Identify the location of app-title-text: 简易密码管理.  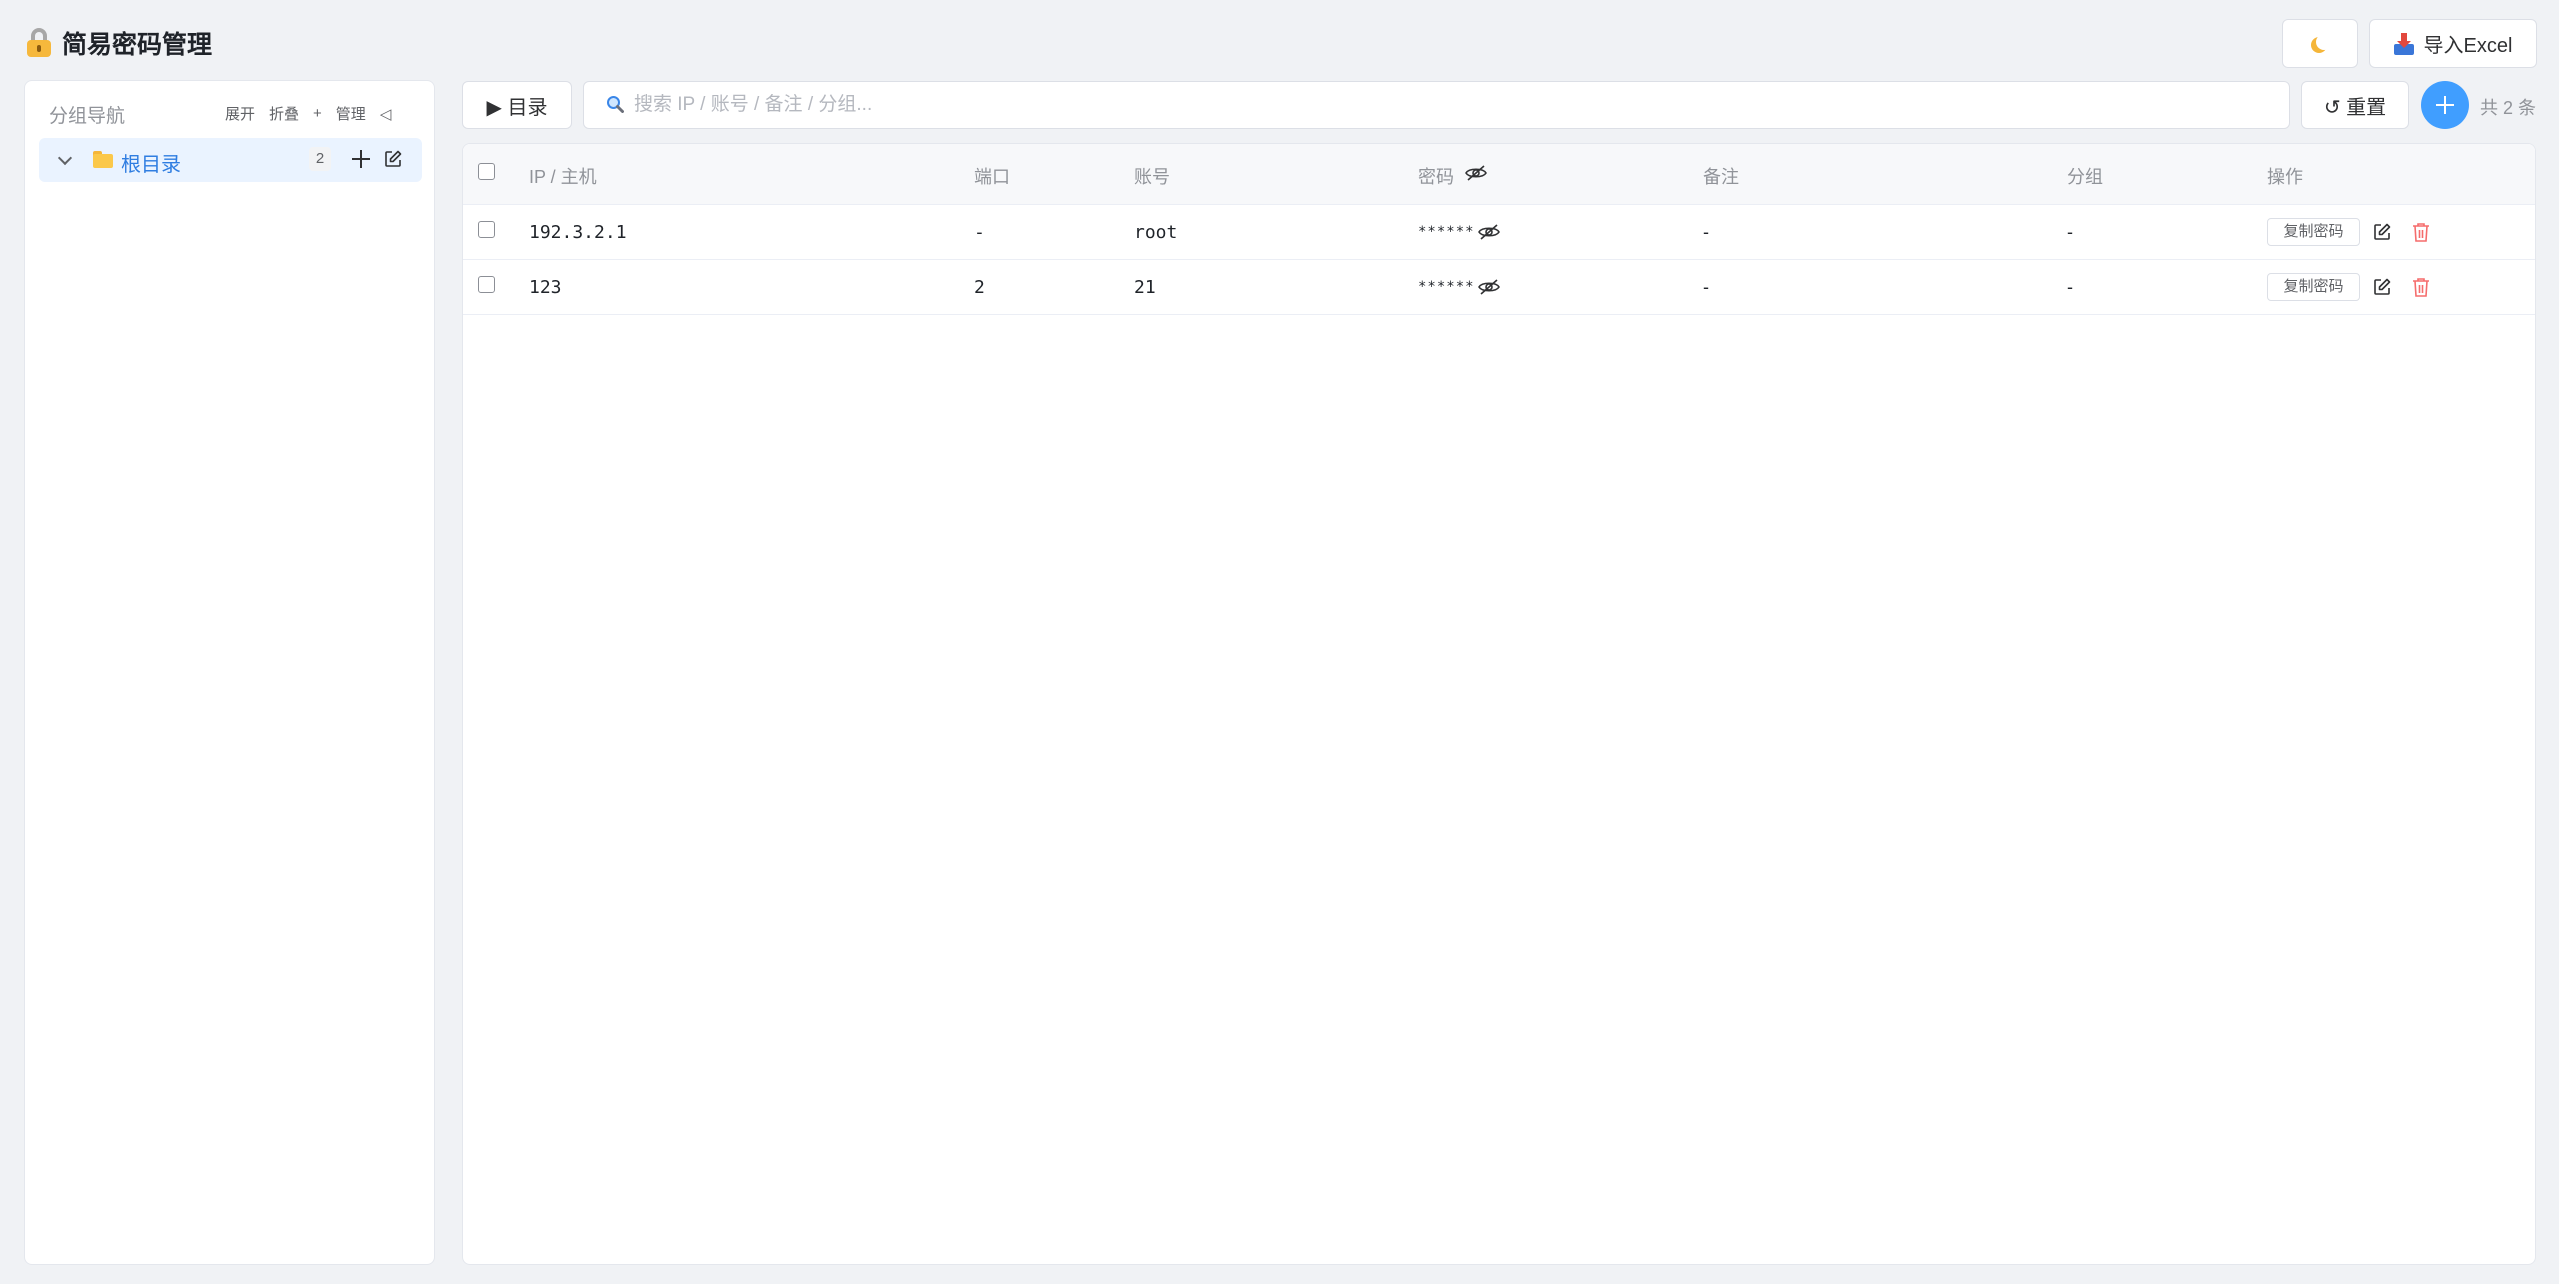
(137, 45).